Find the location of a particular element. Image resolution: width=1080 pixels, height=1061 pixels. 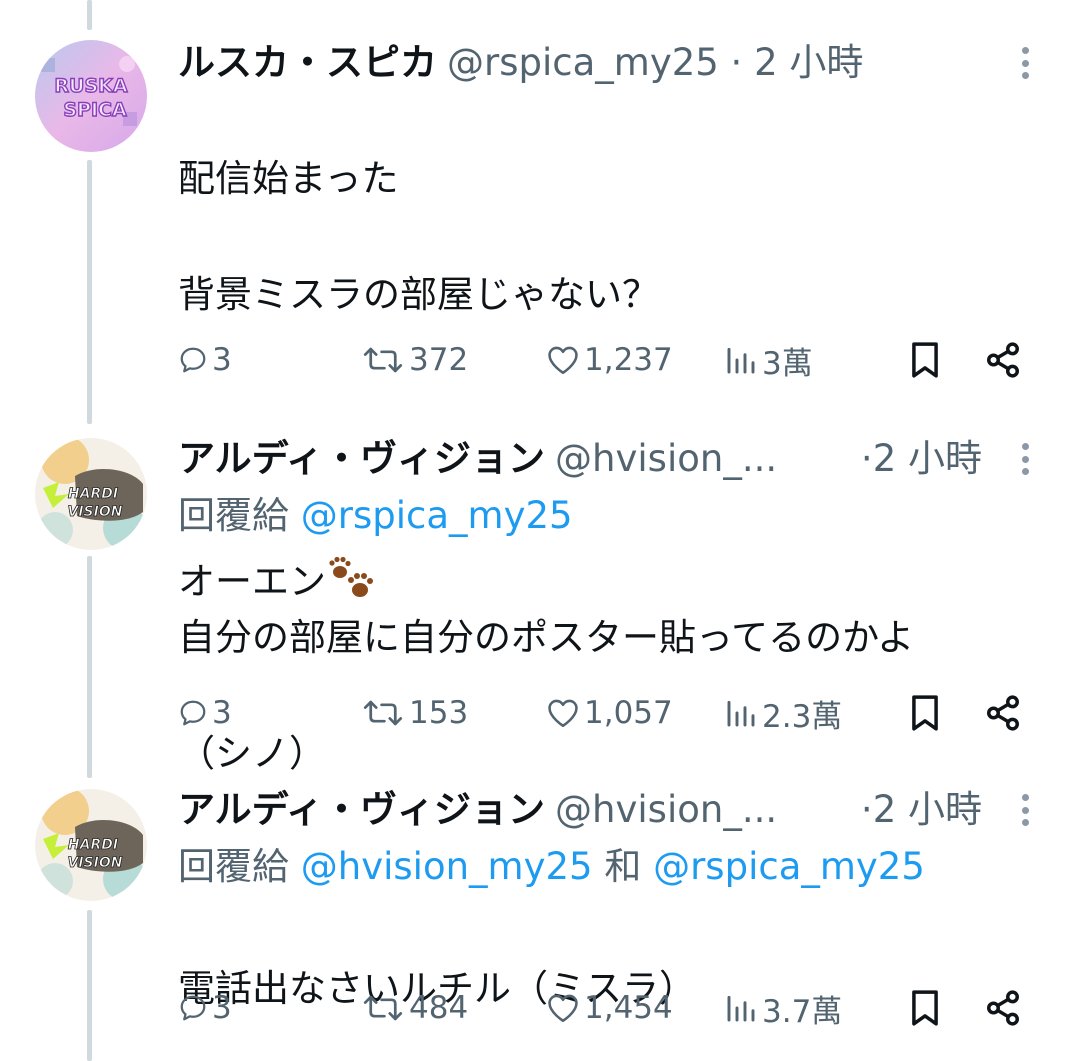

mention-link: @hvision_my25 is located at coordinates (447, 866).